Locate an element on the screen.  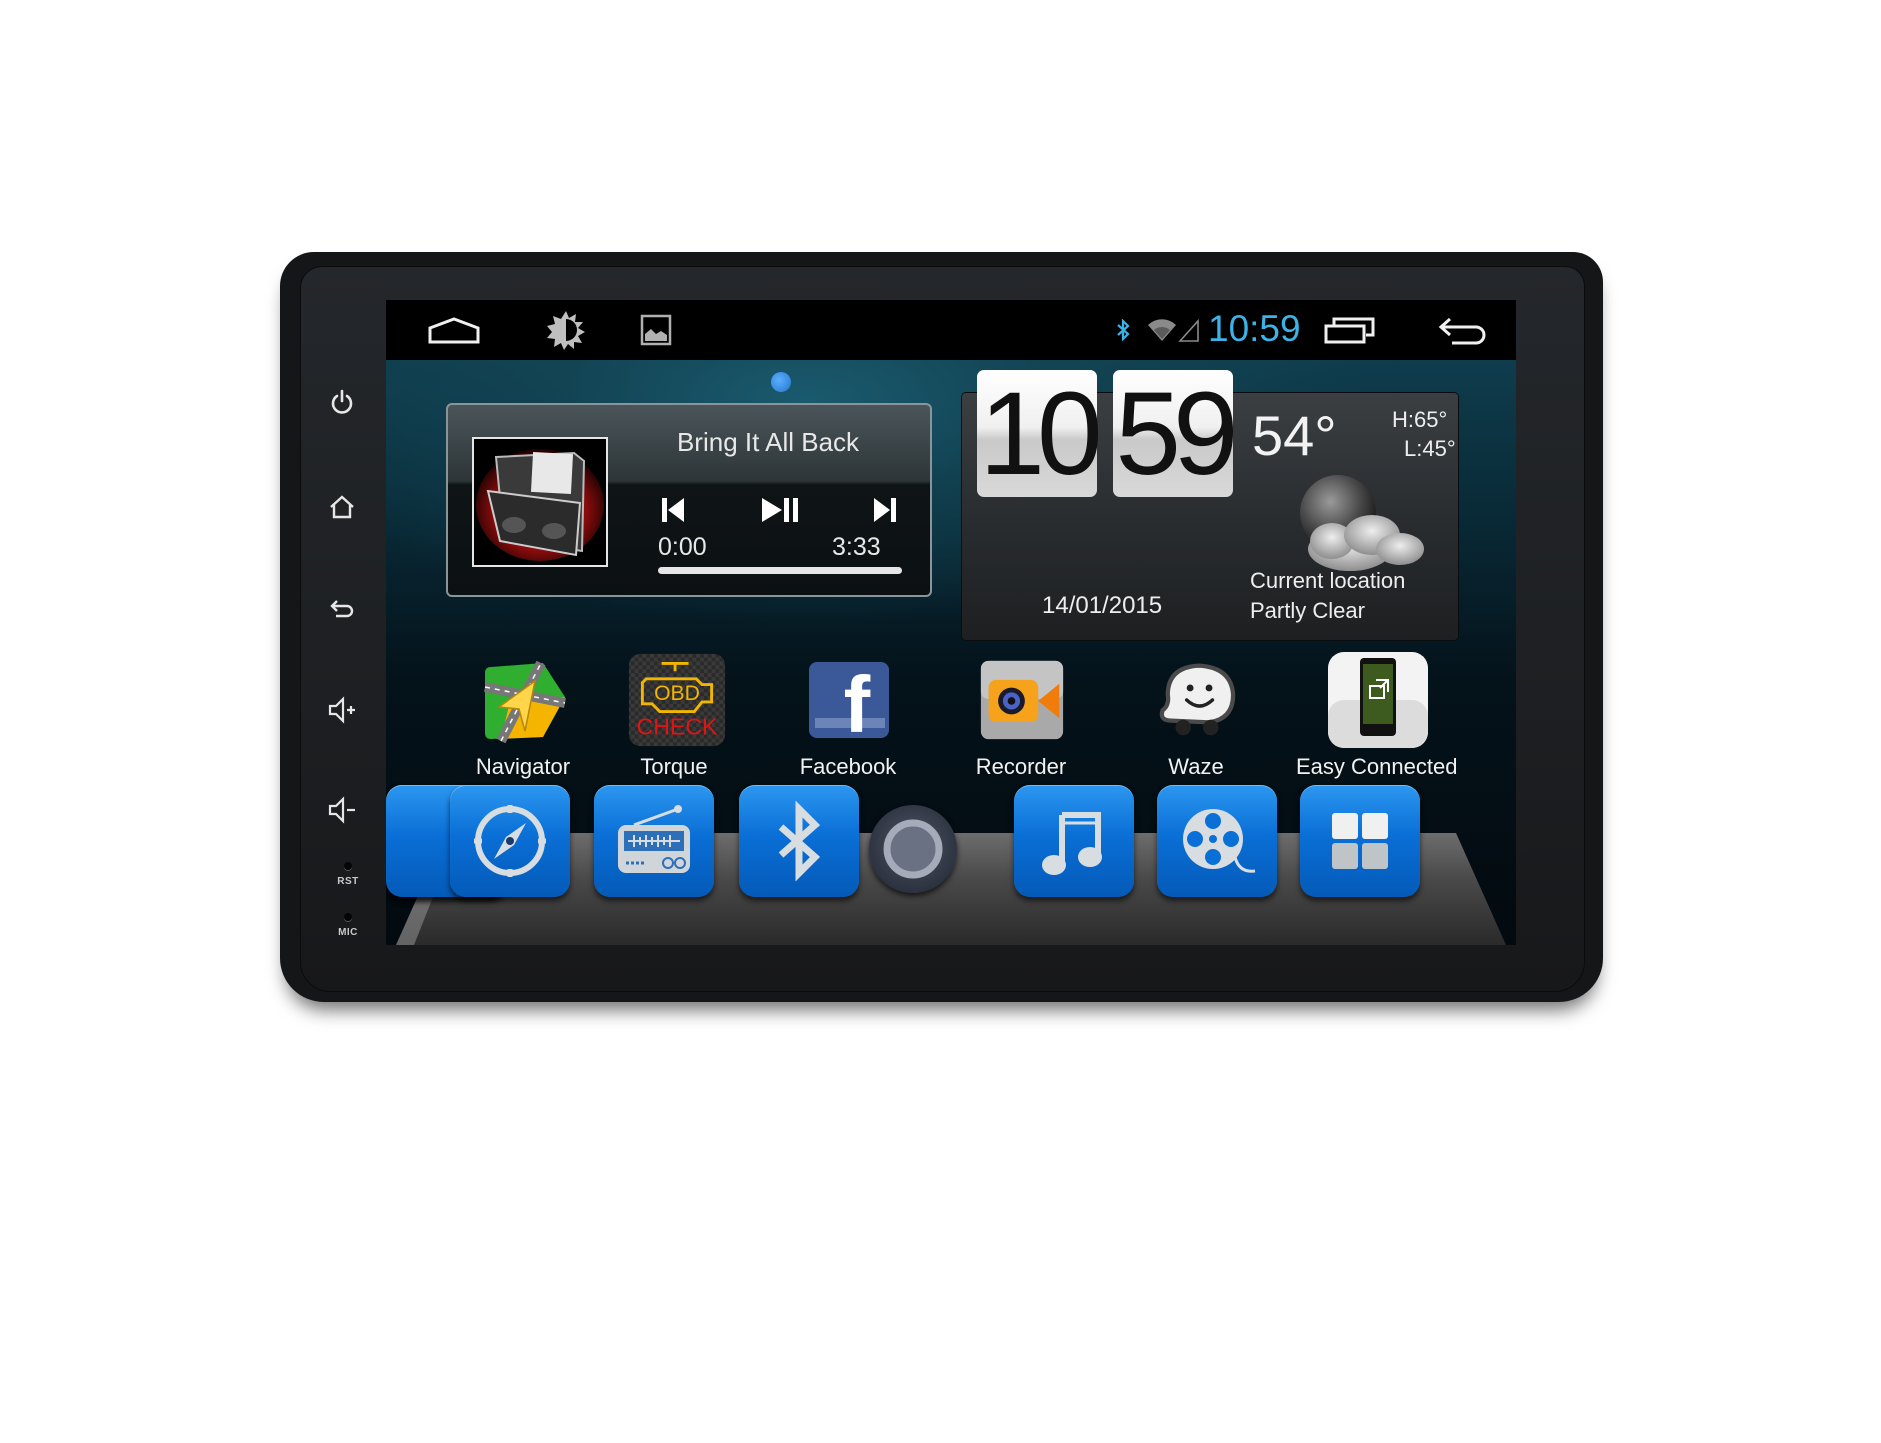
play-pause-icon is located at coordinates (780, 510).